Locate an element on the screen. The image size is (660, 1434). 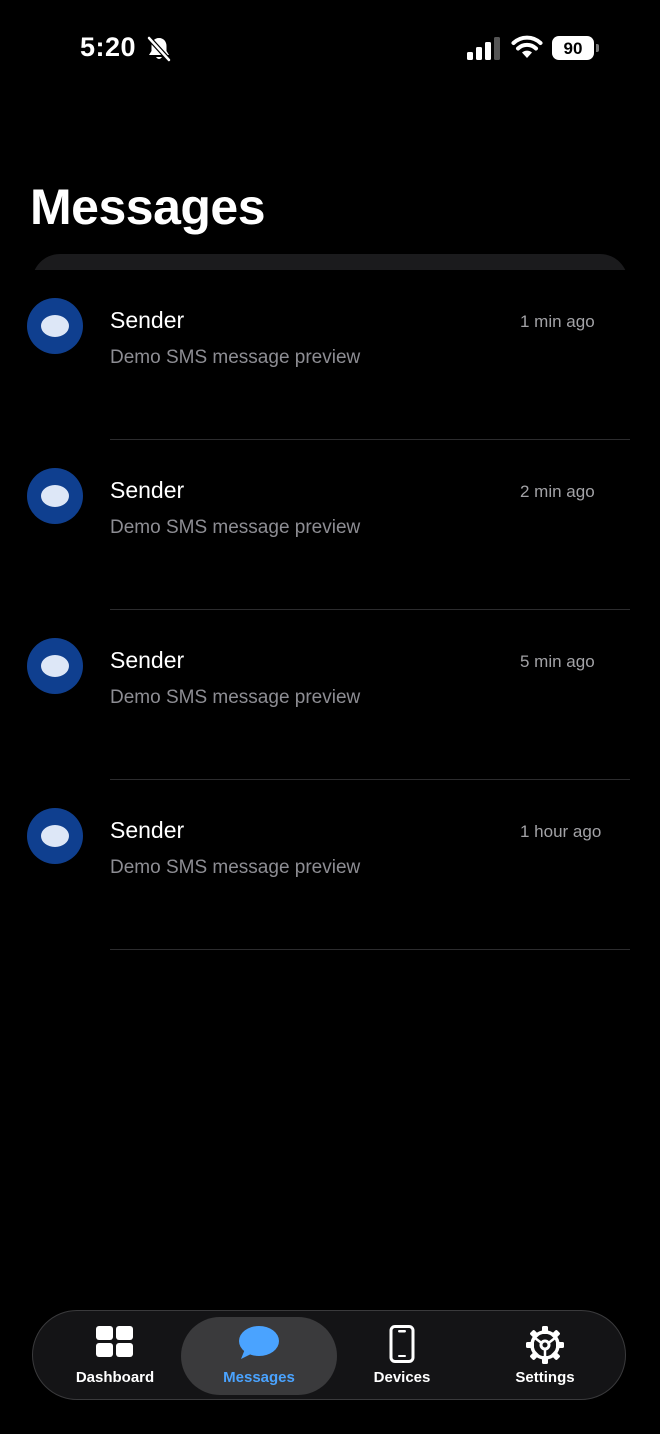
battery-nub is located at coordinates (597, 48).